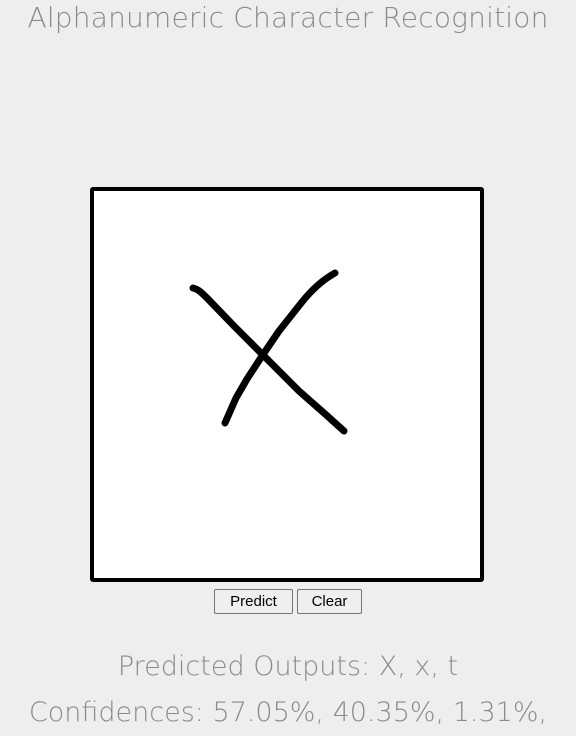 The width and height of the screenshot is (576, 736). What do you see at coordinates (288, 666) in the screenshot?
I see `predicted-outputs-text: Predicted Outputs: X, x, t` at bounding box center [288, 666].